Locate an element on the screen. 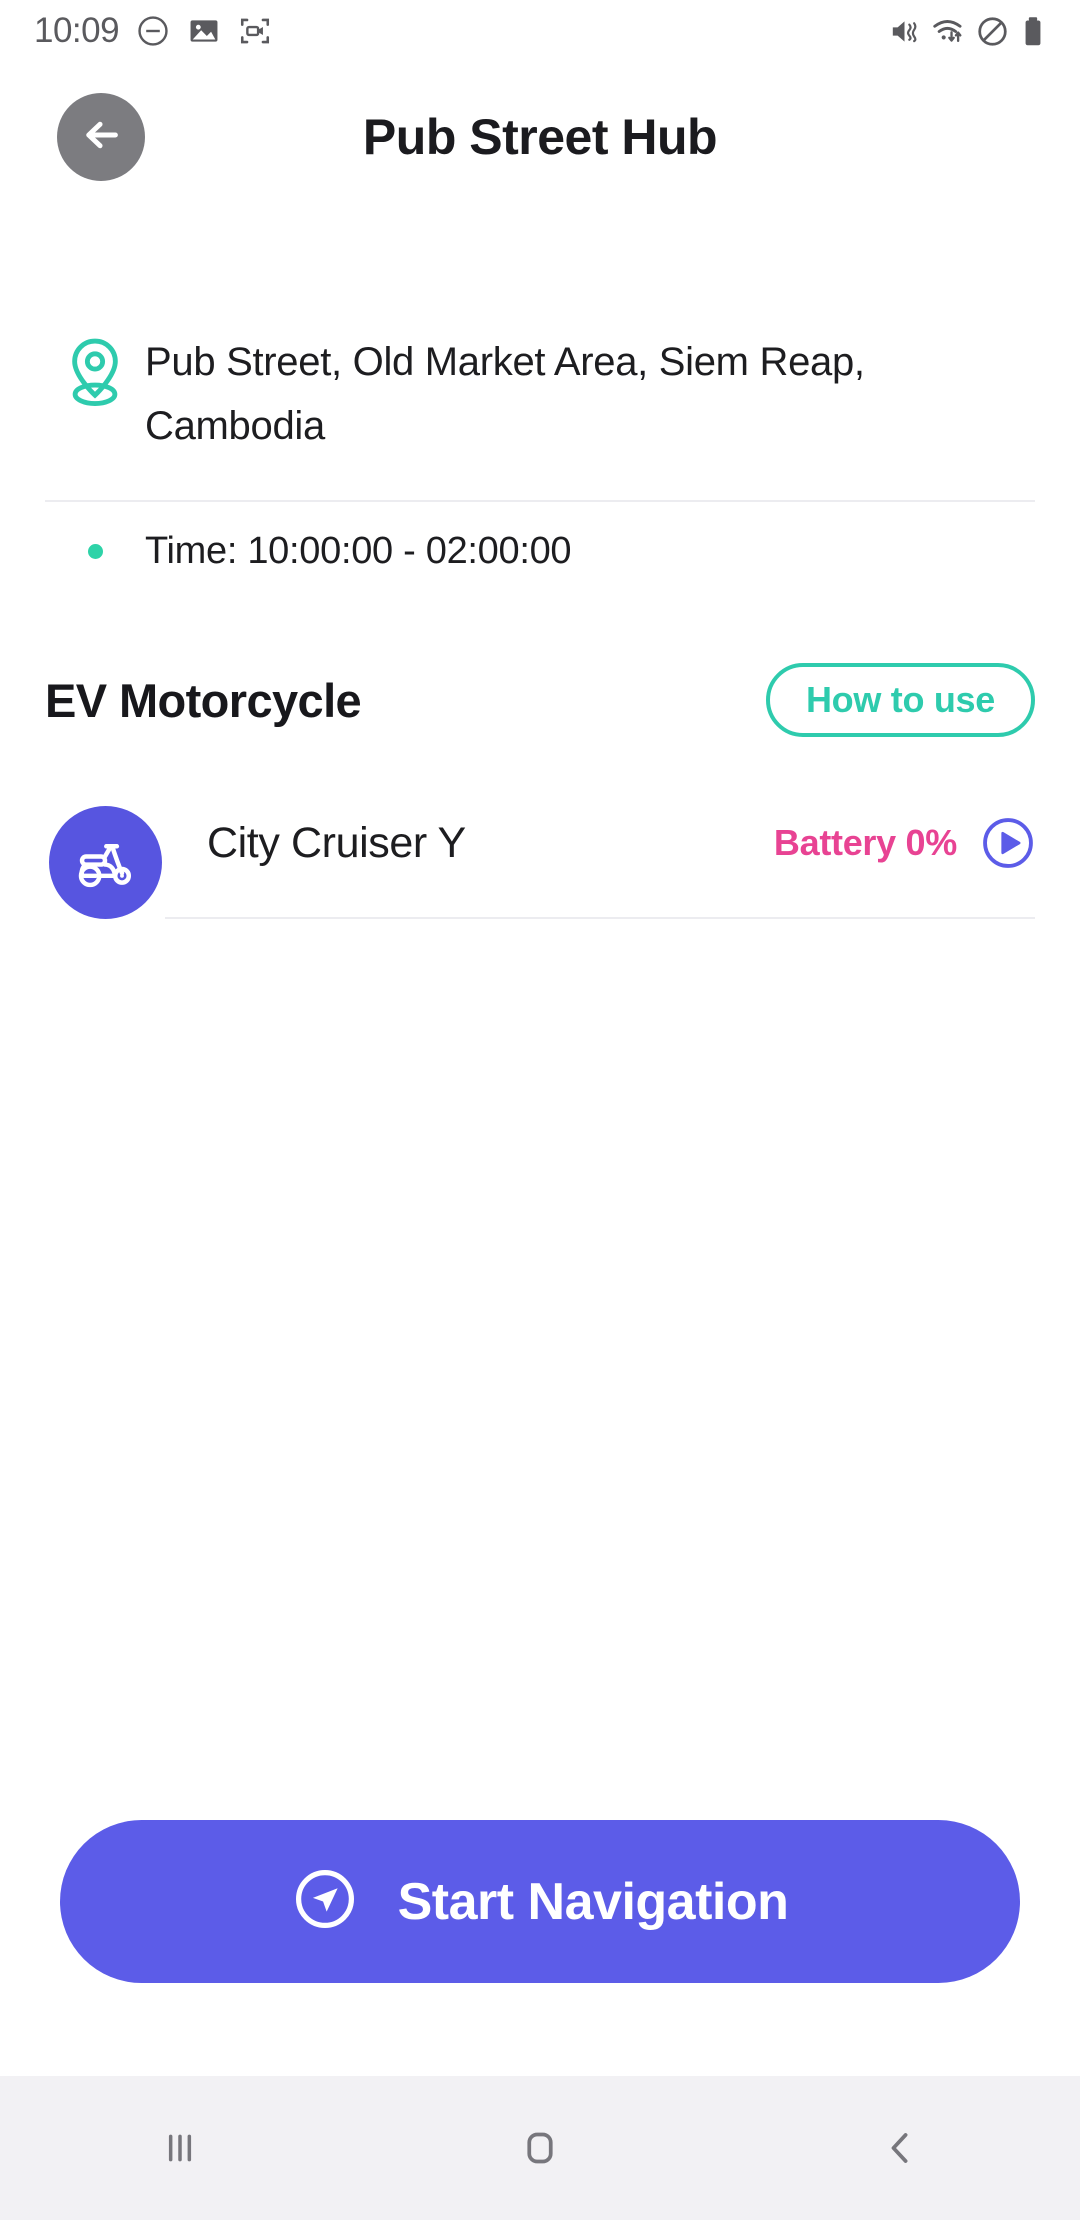 The width and height of the screenshot is (1080, 2220). app-header: Pub Street Hub is located at coordinates (540, 137).